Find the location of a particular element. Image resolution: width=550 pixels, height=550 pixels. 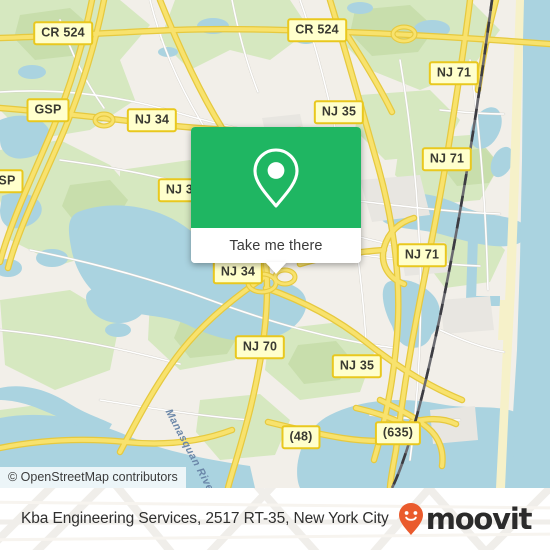

road-shield: (635) is located at coordinates (398, 433).